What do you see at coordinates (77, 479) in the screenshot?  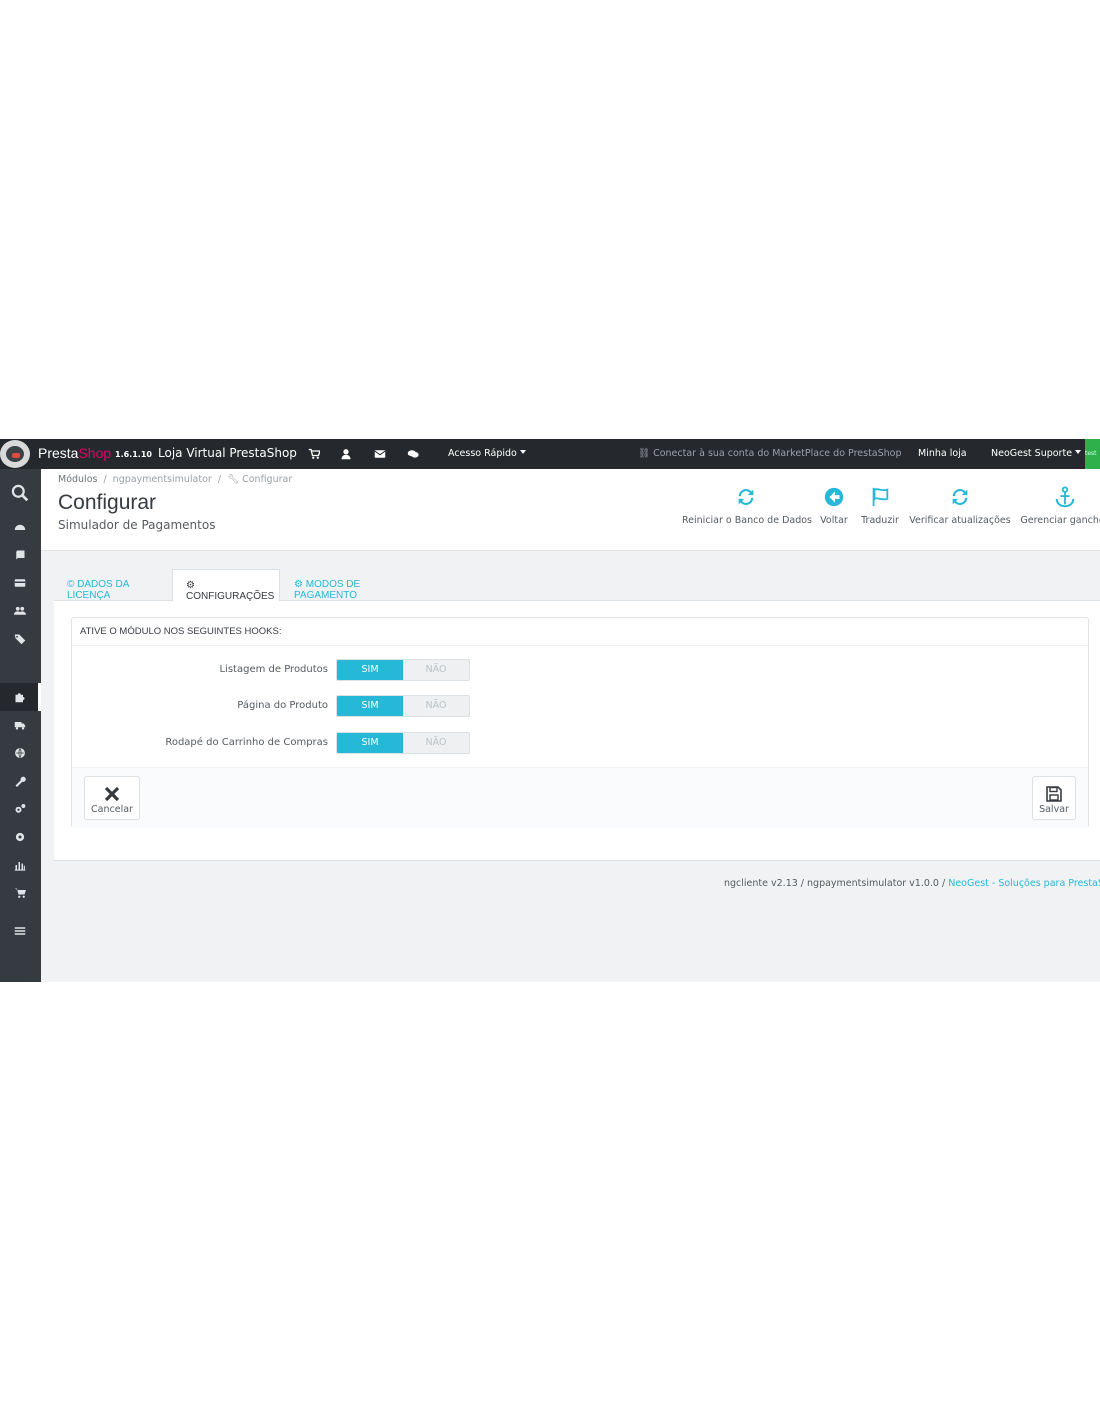 I see `breadcrumb-modules: Módulos` at bounding box center [77, 479].